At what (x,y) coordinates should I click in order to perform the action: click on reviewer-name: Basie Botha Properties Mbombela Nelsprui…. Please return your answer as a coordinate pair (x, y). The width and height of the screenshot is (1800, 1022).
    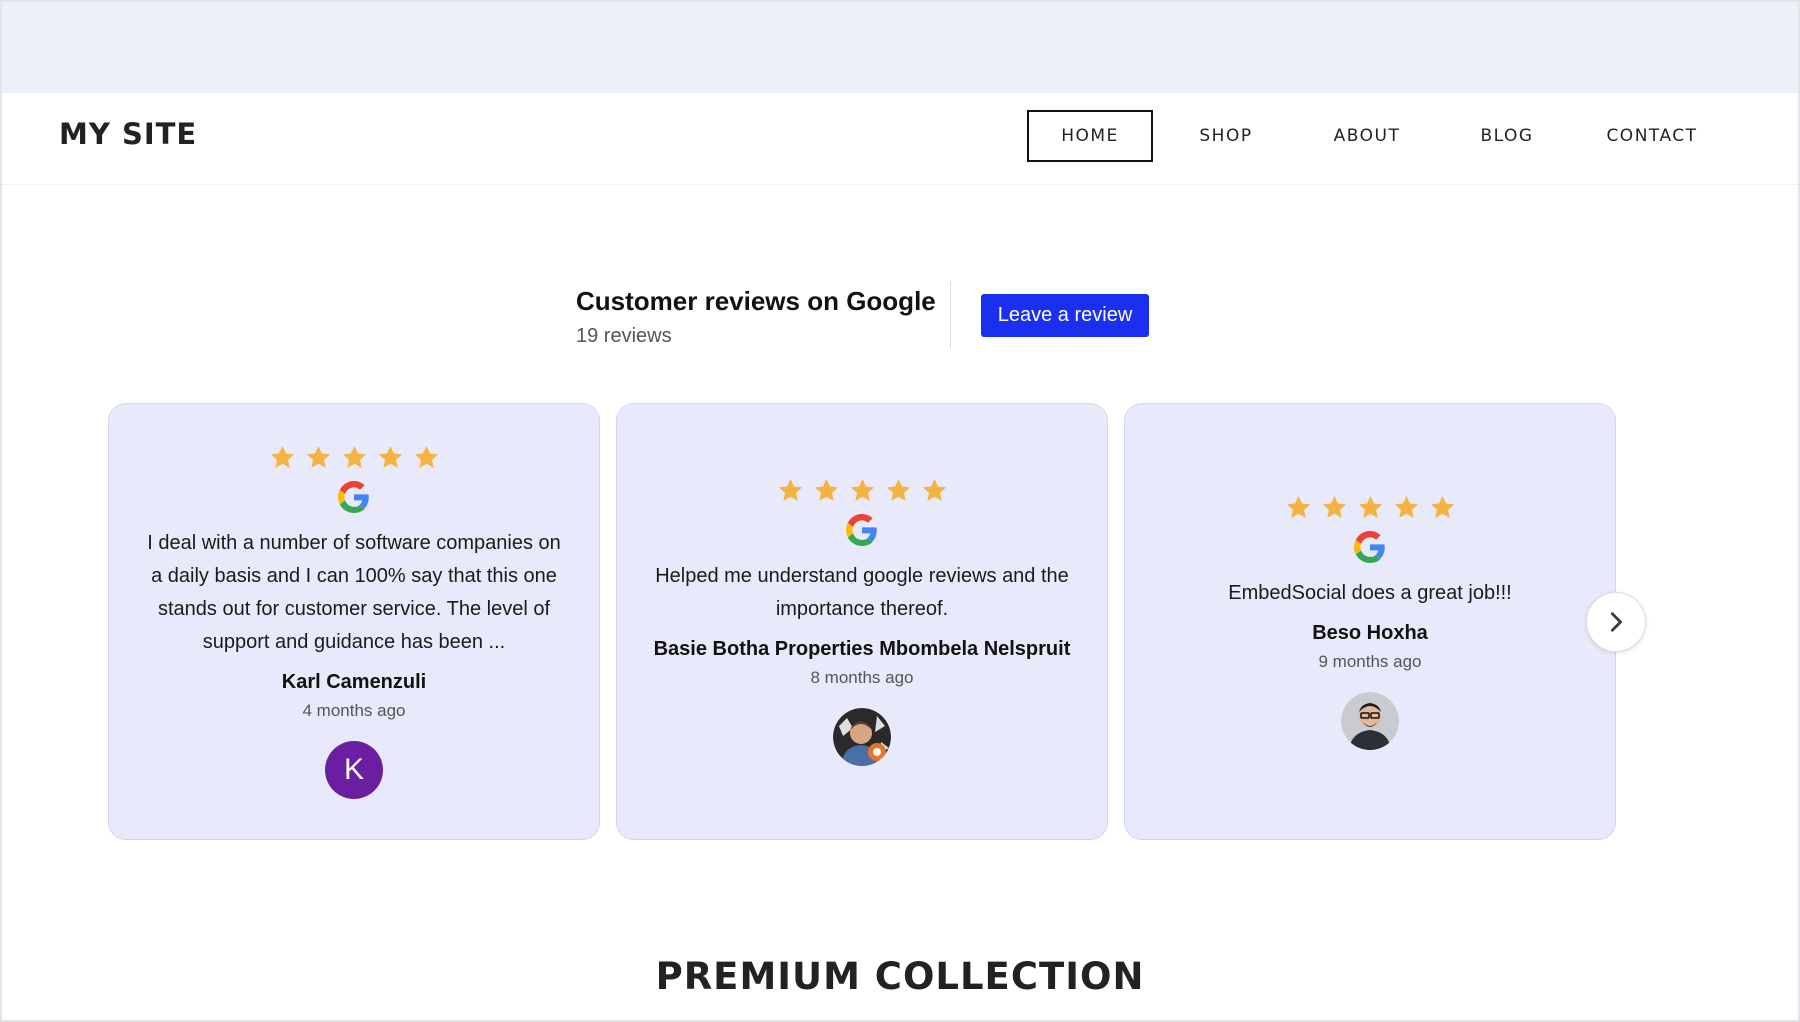
    Looking at the image, I should click on (862, 649).